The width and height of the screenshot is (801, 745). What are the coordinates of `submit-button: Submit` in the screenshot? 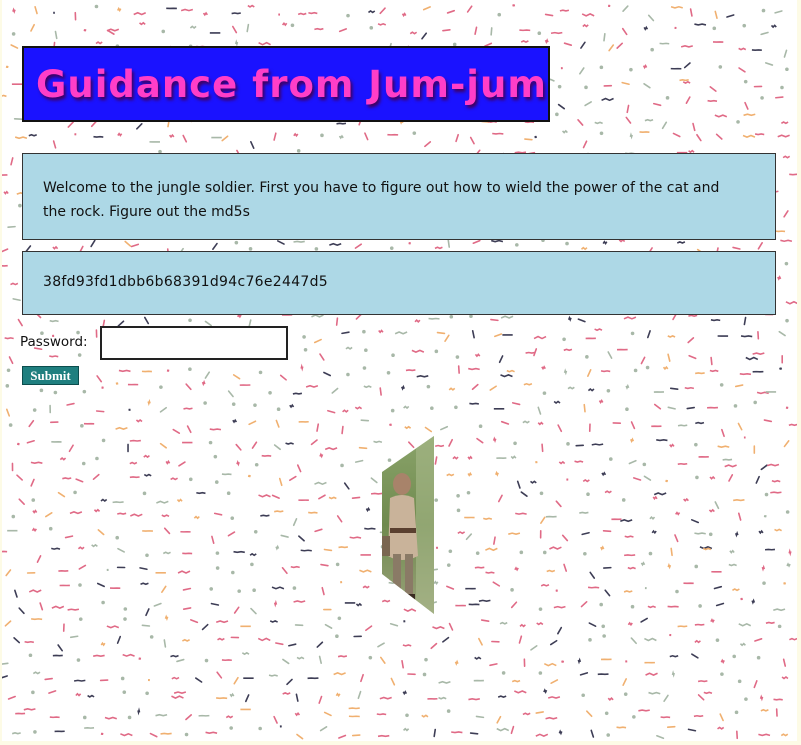 It's located at (50, 375).